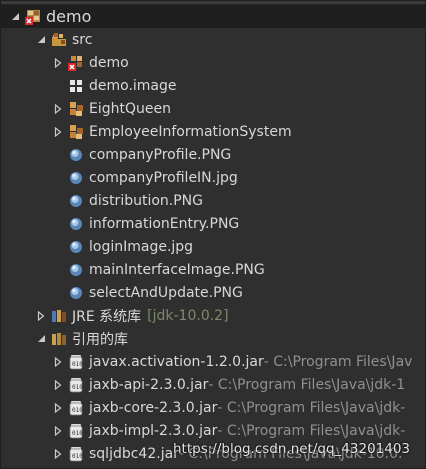 The width and height of the screenshot is (426, 469). What do you see at coordinates (59, 40) in the screenshot?
I see `source-folder-icon` at bounding box center [59, 40].